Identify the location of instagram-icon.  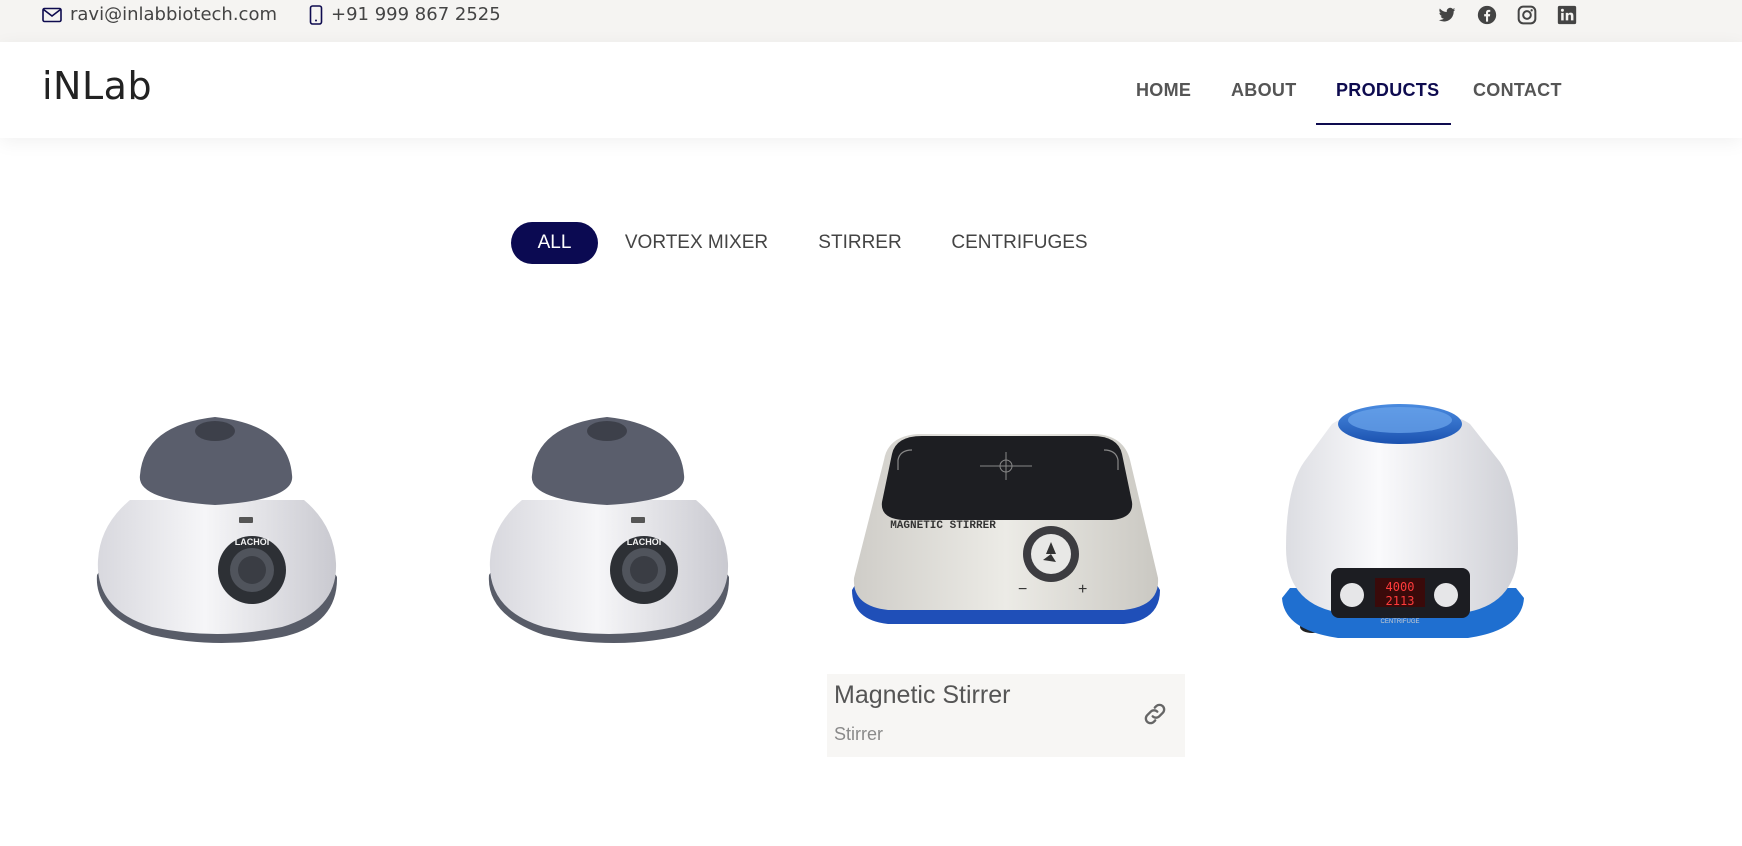
(1527, 15).